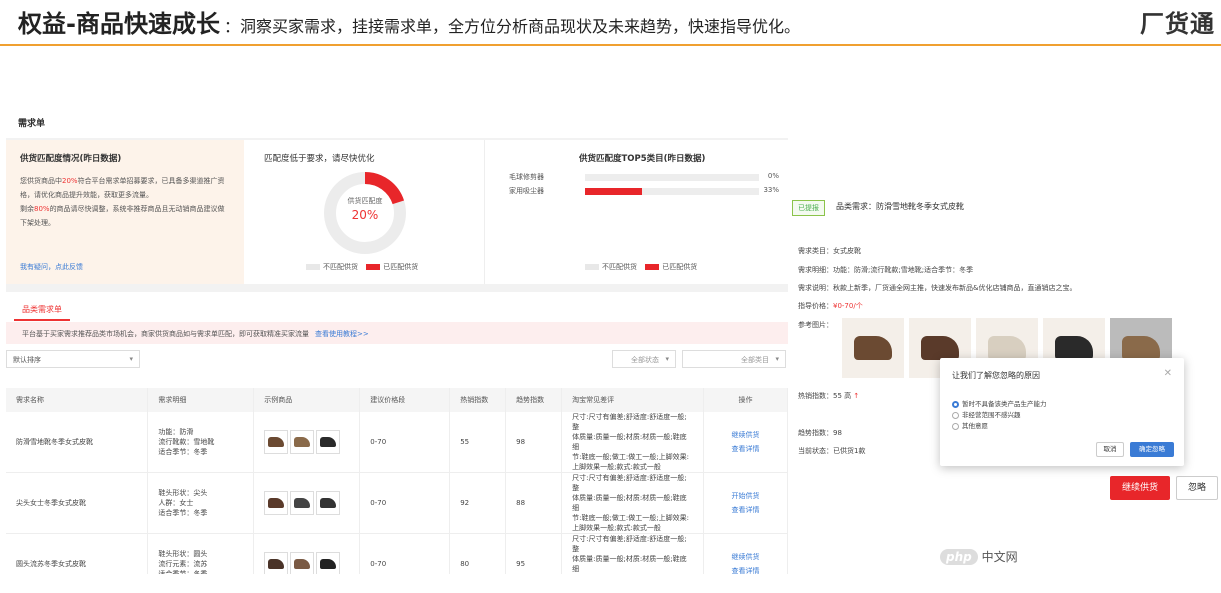  What do you see at coordinates (397, 400) in the screenshot?
I see `table-header-row: 需求名称 需求明细 示例商品 建议价格段 热销指数 趋势指数 淘宝常见差评 操作` at bounding box center [397, 400].